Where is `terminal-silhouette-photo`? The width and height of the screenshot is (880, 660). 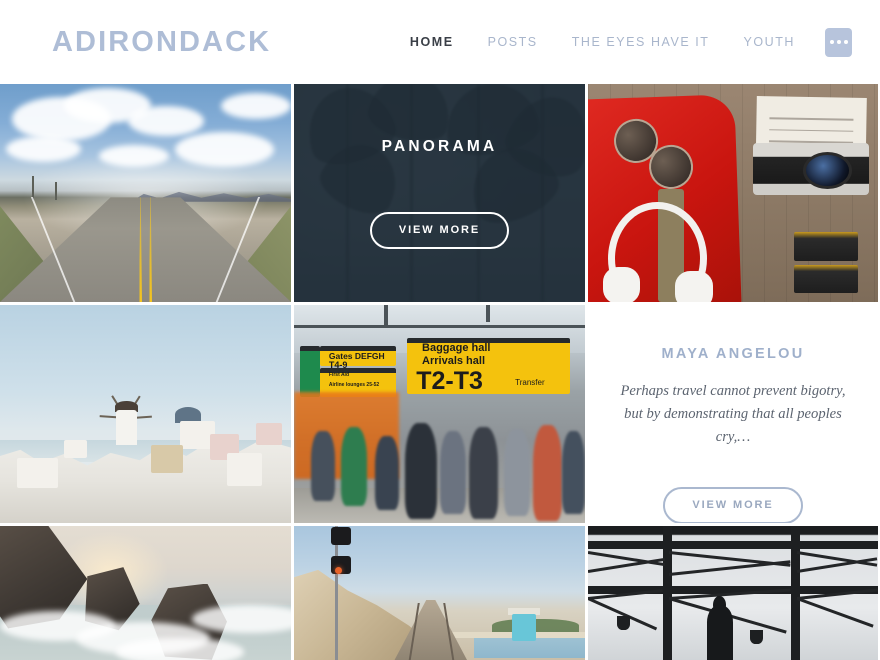 terminal-silhouette-photo is located at coordinates (733, 593).